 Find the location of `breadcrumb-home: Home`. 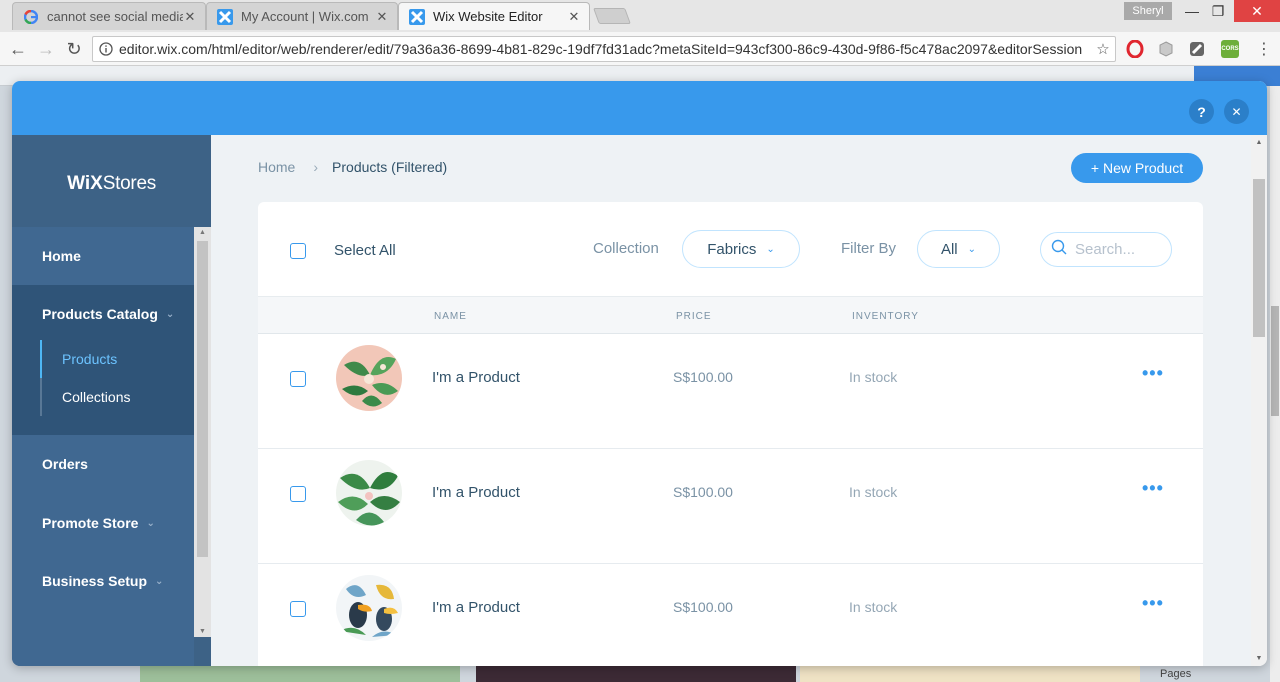

breadcrumb-home: Home is located at coordinates (276, 167).